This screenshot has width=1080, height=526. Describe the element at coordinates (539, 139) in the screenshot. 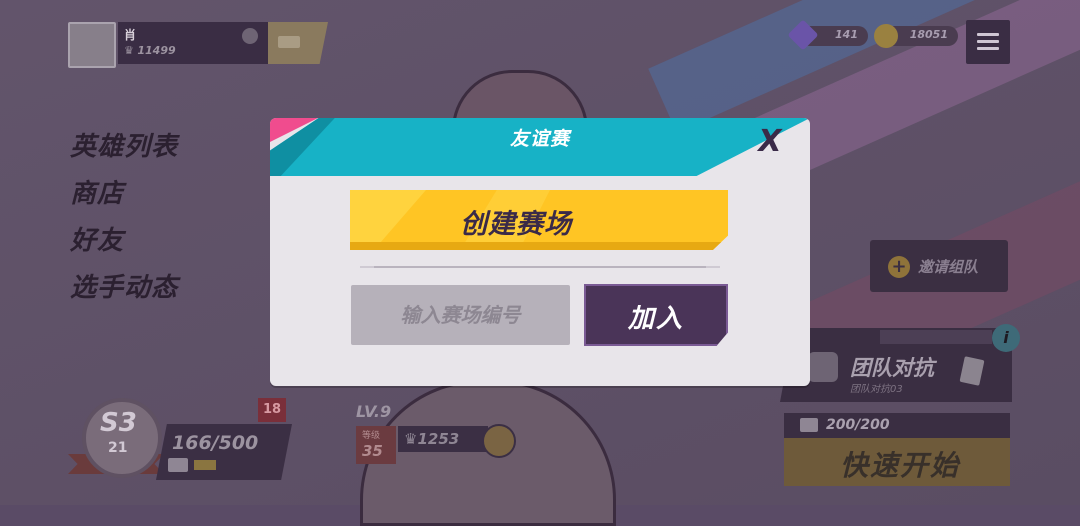

I see `dialog-title: 友谊赛` at that location.